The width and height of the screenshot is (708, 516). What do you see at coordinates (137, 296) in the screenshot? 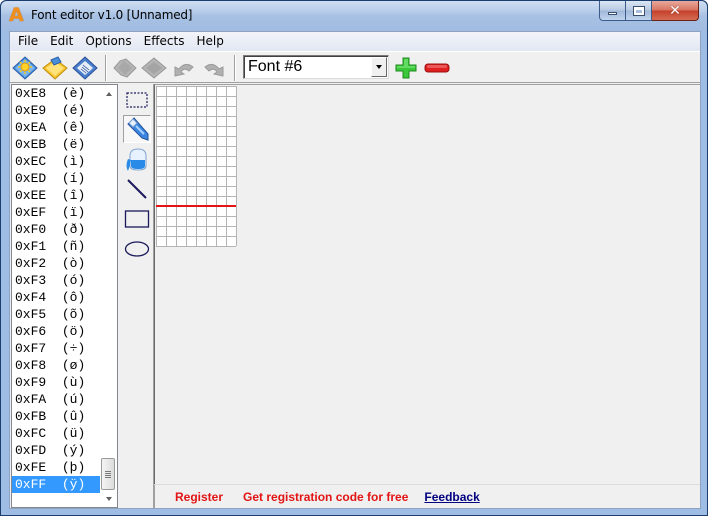
I see `tool-palette` at bounding box center [137, 296].